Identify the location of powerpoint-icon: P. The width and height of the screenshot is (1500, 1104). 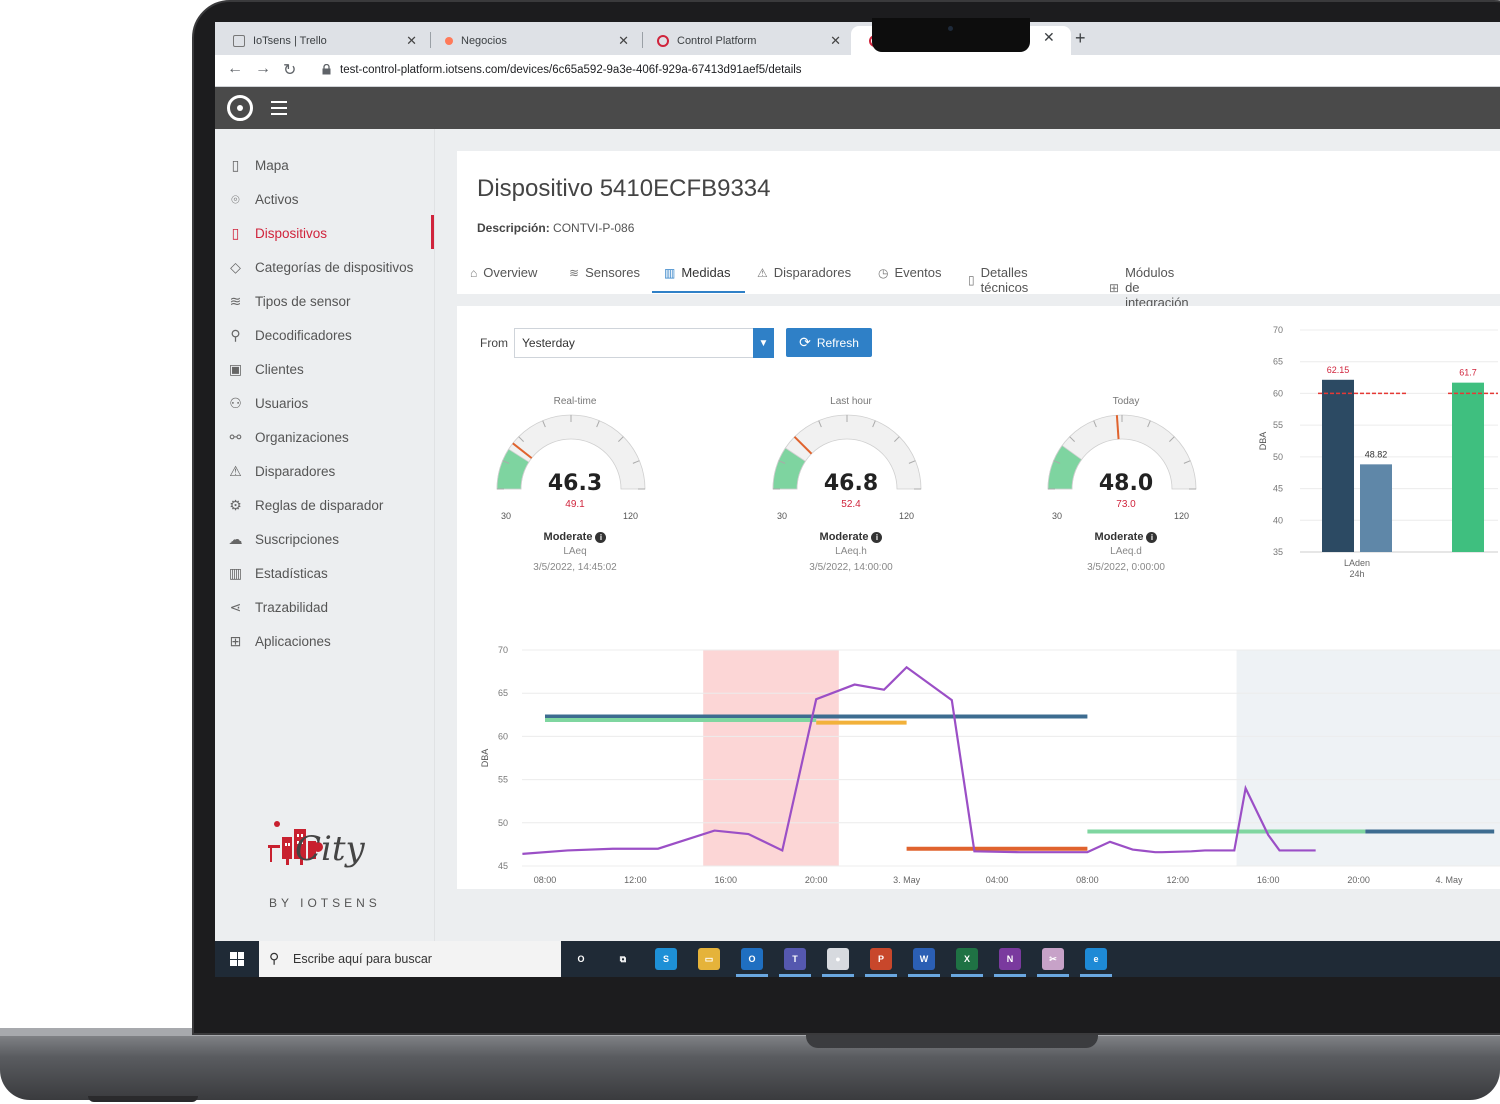
(881, 959).